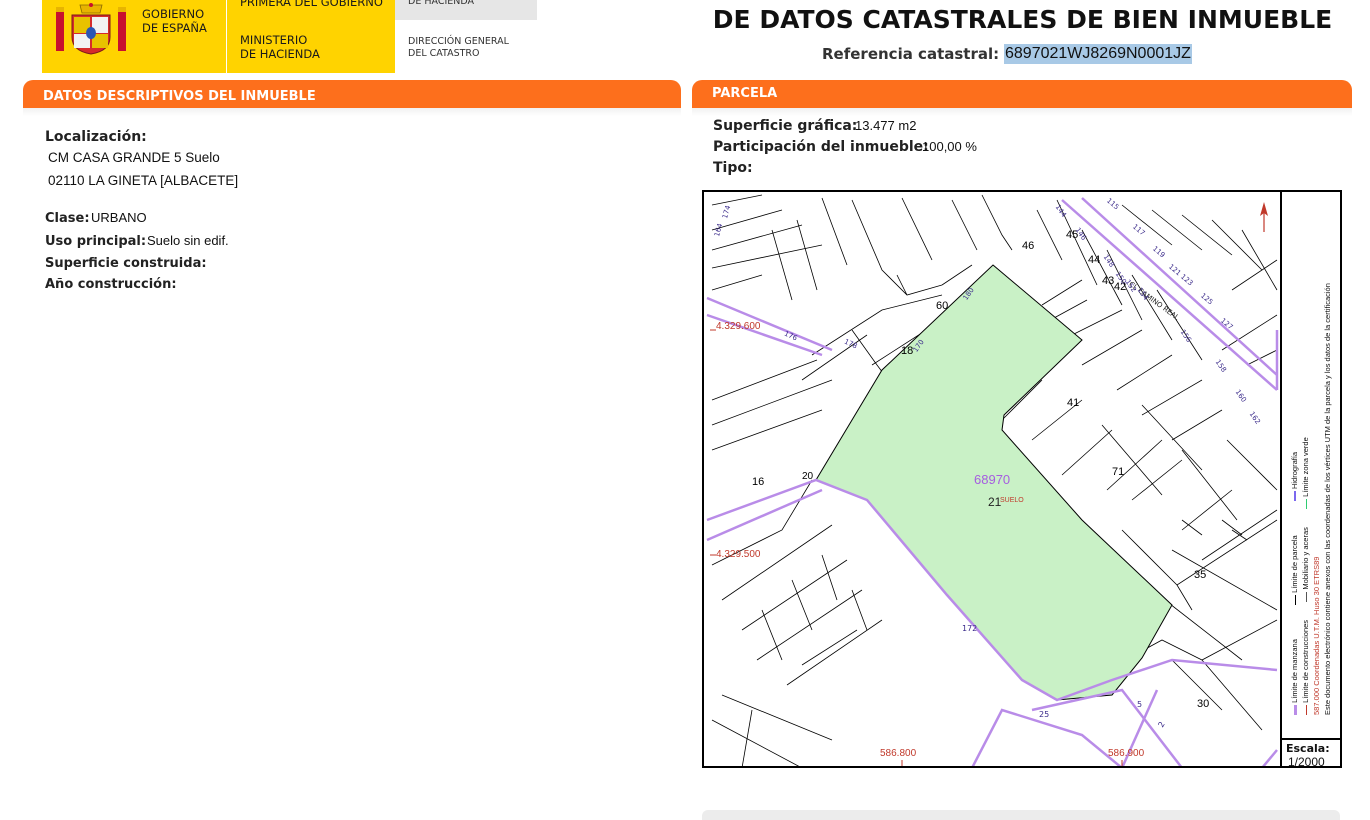 Image resolution: width=1370 pixels, height=820 pixels. I want to click on superficie-construida-label: Superficie construida:, so click(126, 263).